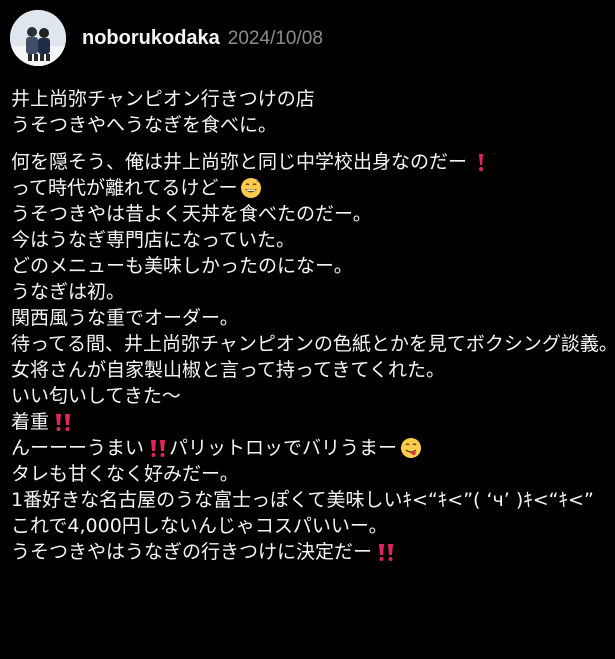  I want to click on post-text-line: どのメニューも美味しかったのになー。, so click(312, 266).